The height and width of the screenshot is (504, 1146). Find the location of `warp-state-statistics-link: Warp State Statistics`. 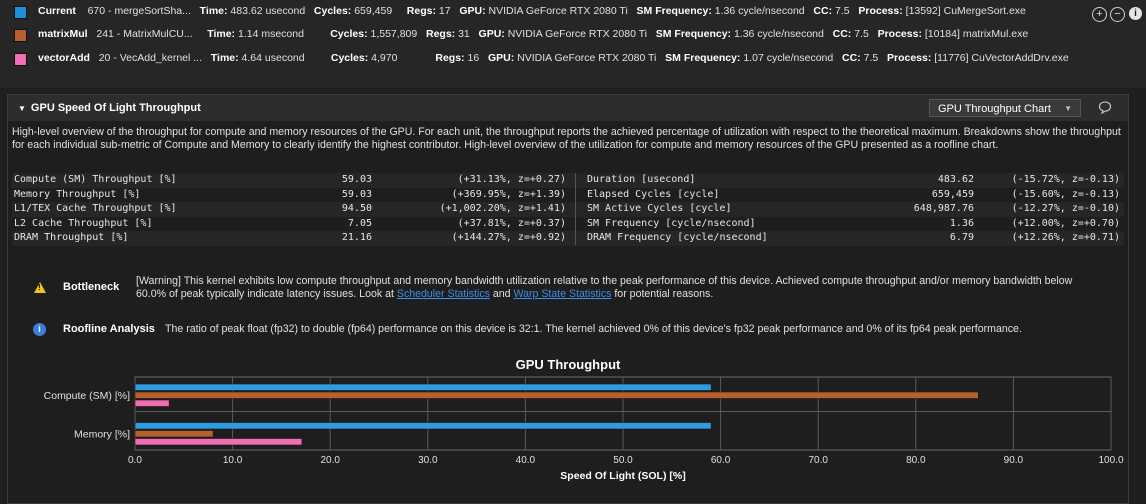

warp-state-statistics-link: Warp State Statistics is located at coordinates (562, 294).